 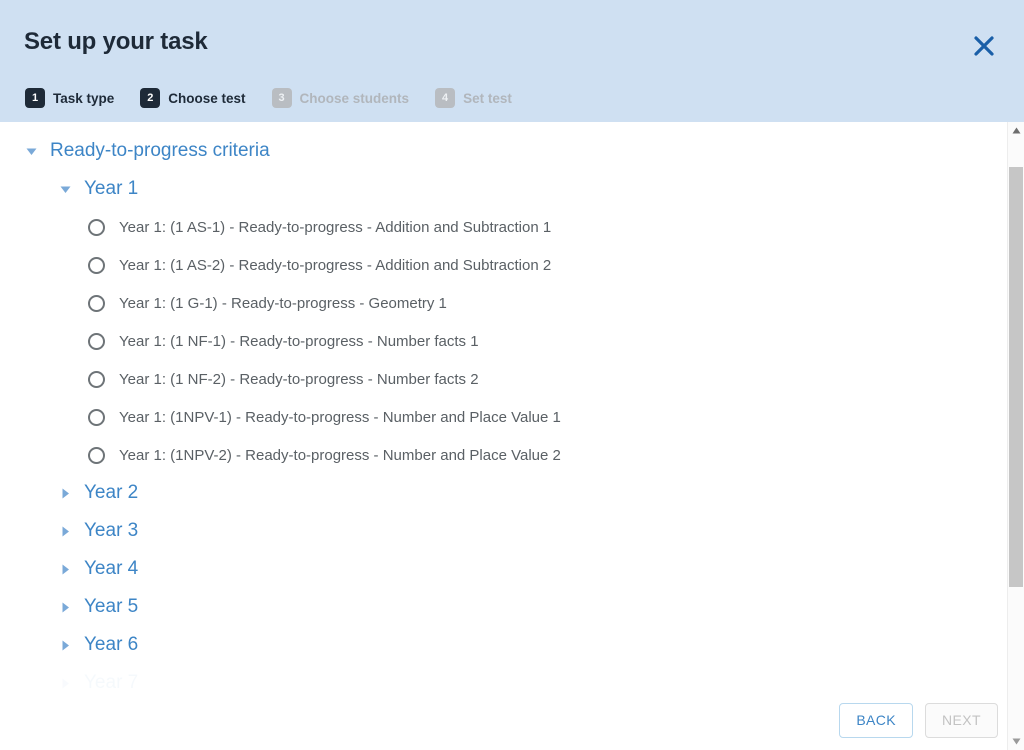 I want to click on tree-node-label: Year 2, so click(x=111, y=492).